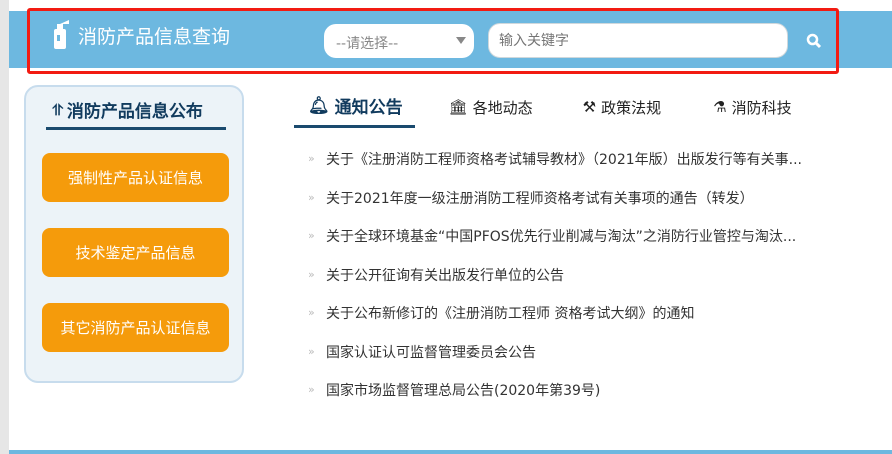 This screenshot has height=454, width=892. I want to click on sidebar-title: ⥣ 消防产品信息公布, so click(127, 110).